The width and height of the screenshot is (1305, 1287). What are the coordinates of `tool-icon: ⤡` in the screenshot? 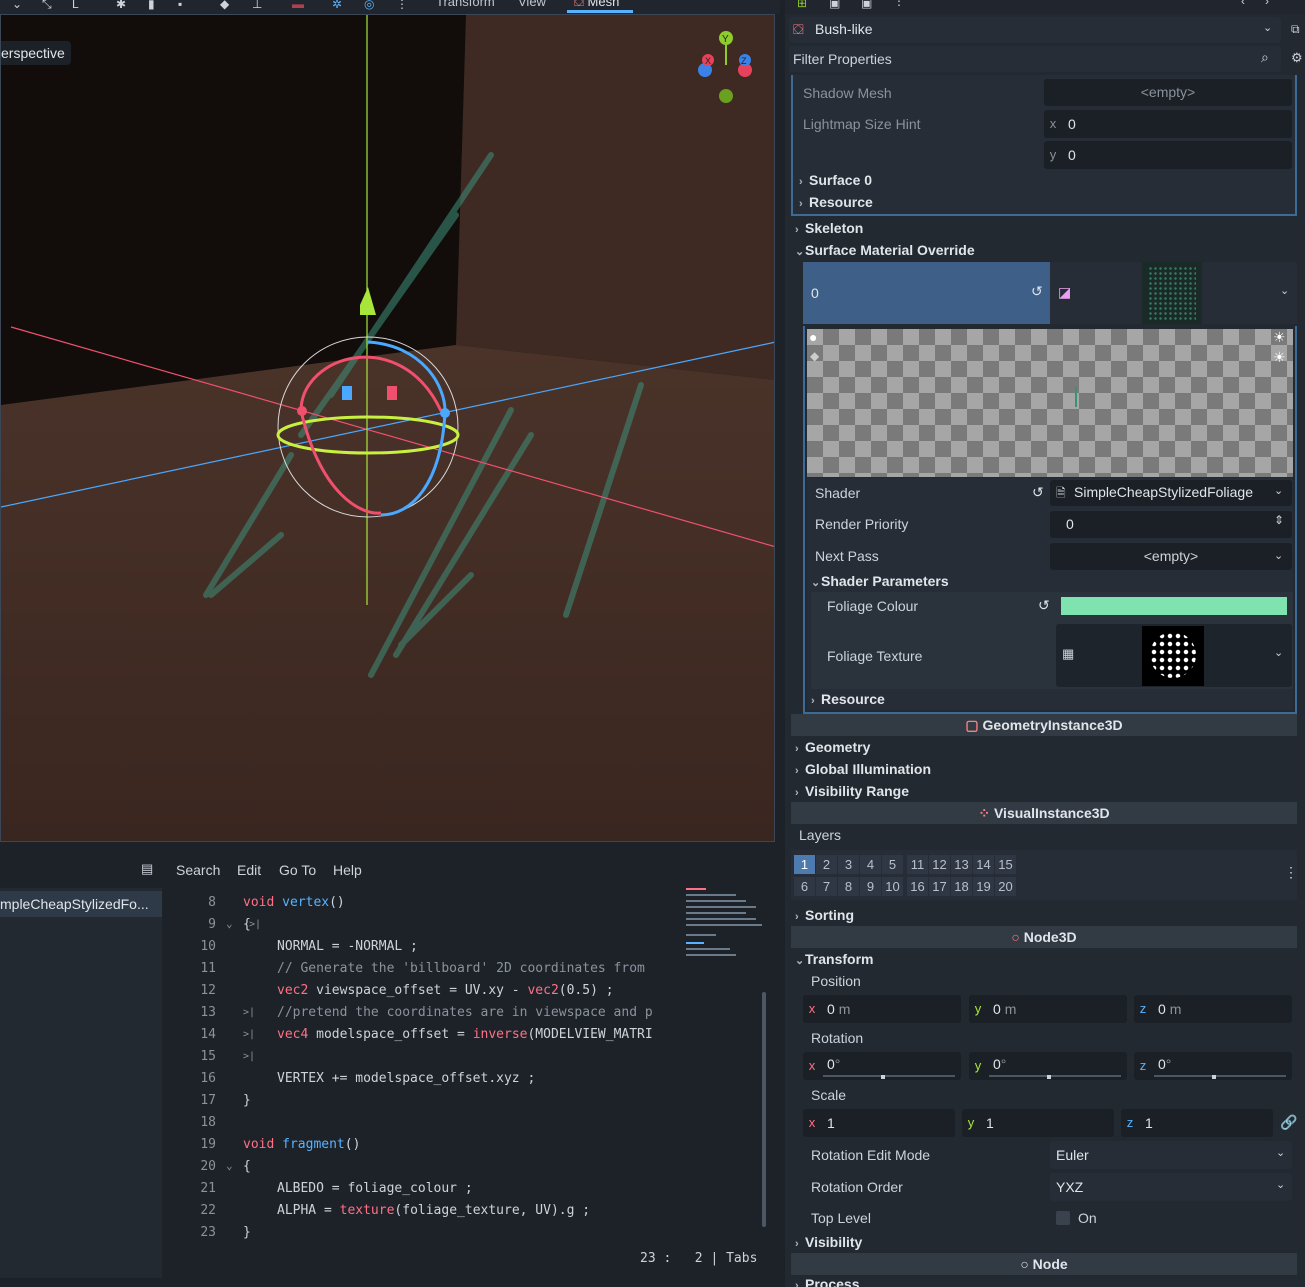 It's located at (47, 6).